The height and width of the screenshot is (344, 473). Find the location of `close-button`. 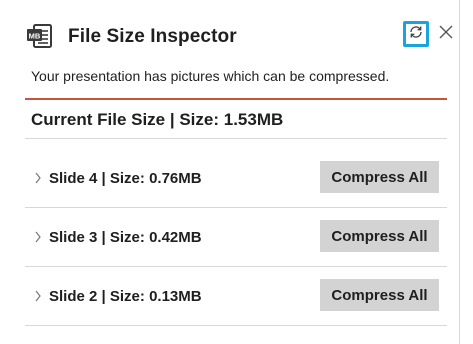

close-button is located at coordinates (446, 34).